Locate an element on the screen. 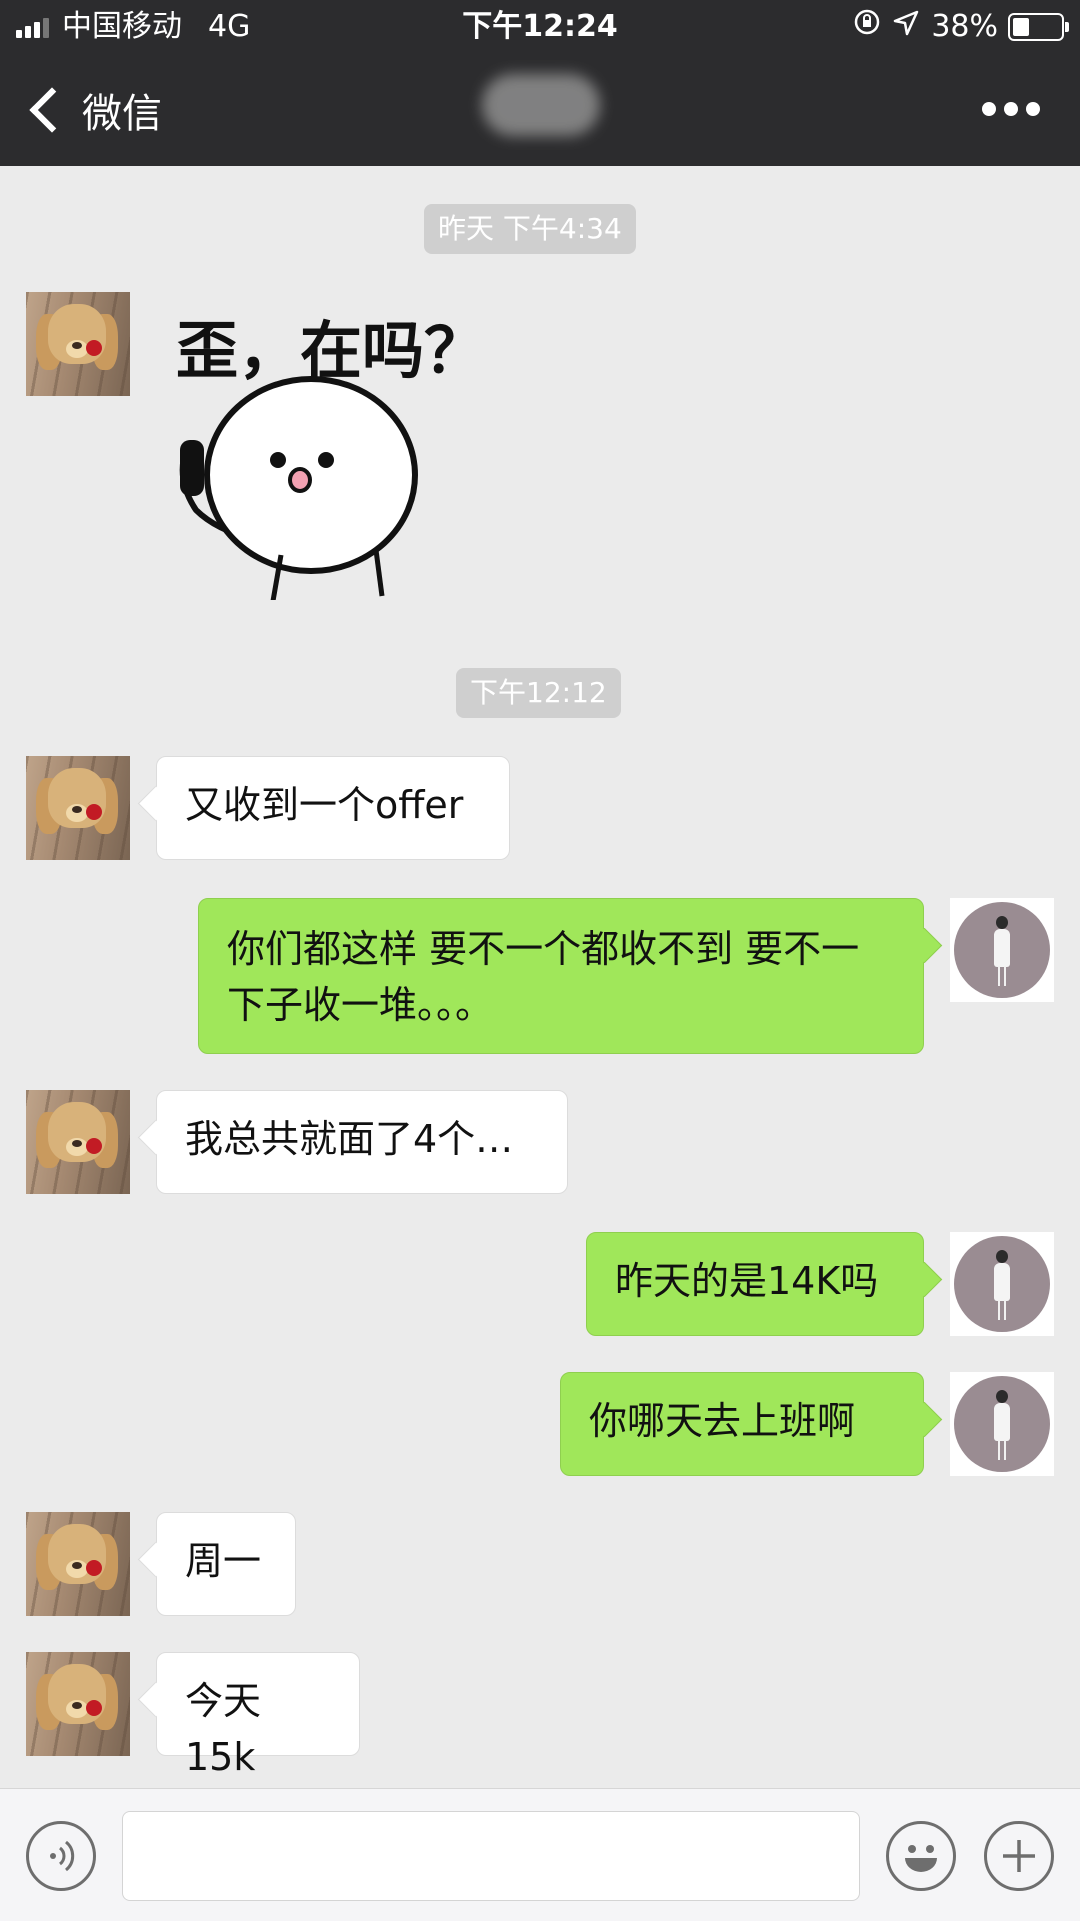 The height and width of the screenshot is (1921, 1080). battery-icon is located at coordinates (1038, 27).